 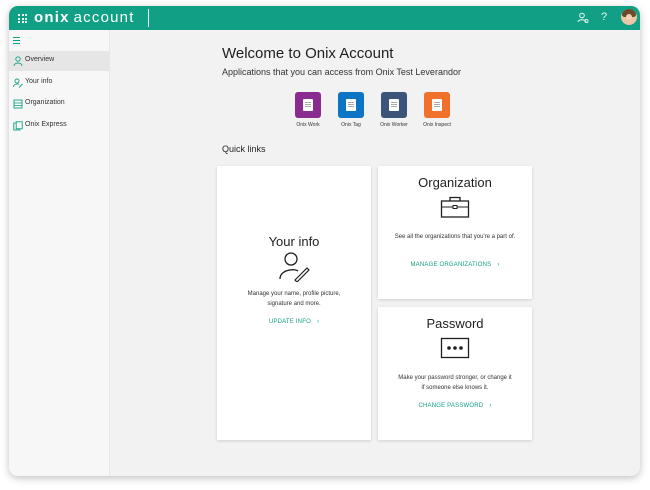 What do you see at coordinates (40, 59) in the screenshot?
I see `sidebar-item-label: Overview` at bounding box center [40, 59].